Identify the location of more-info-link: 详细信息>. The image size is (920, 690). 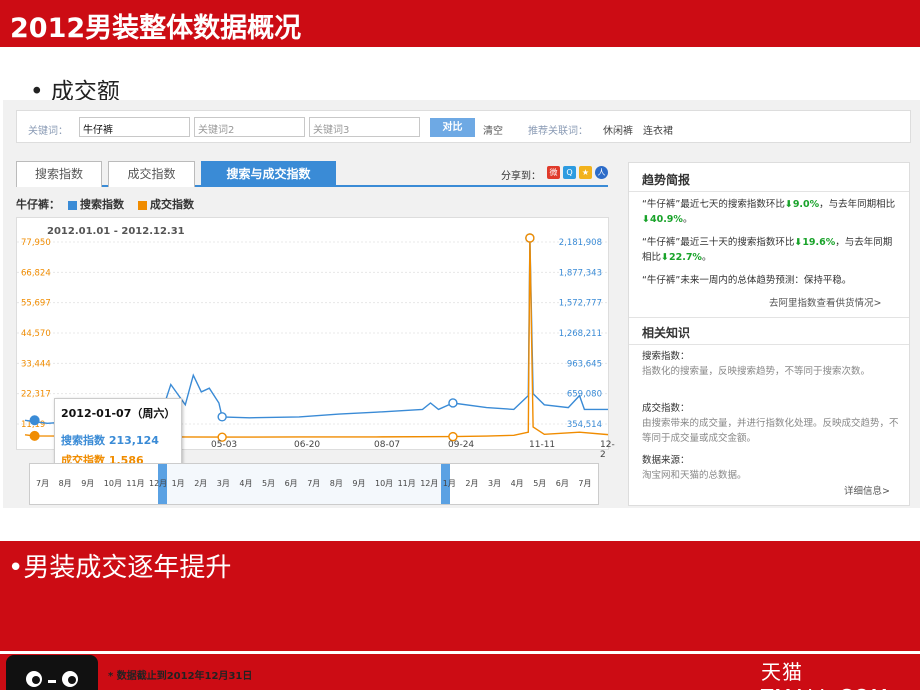
(867, 490).